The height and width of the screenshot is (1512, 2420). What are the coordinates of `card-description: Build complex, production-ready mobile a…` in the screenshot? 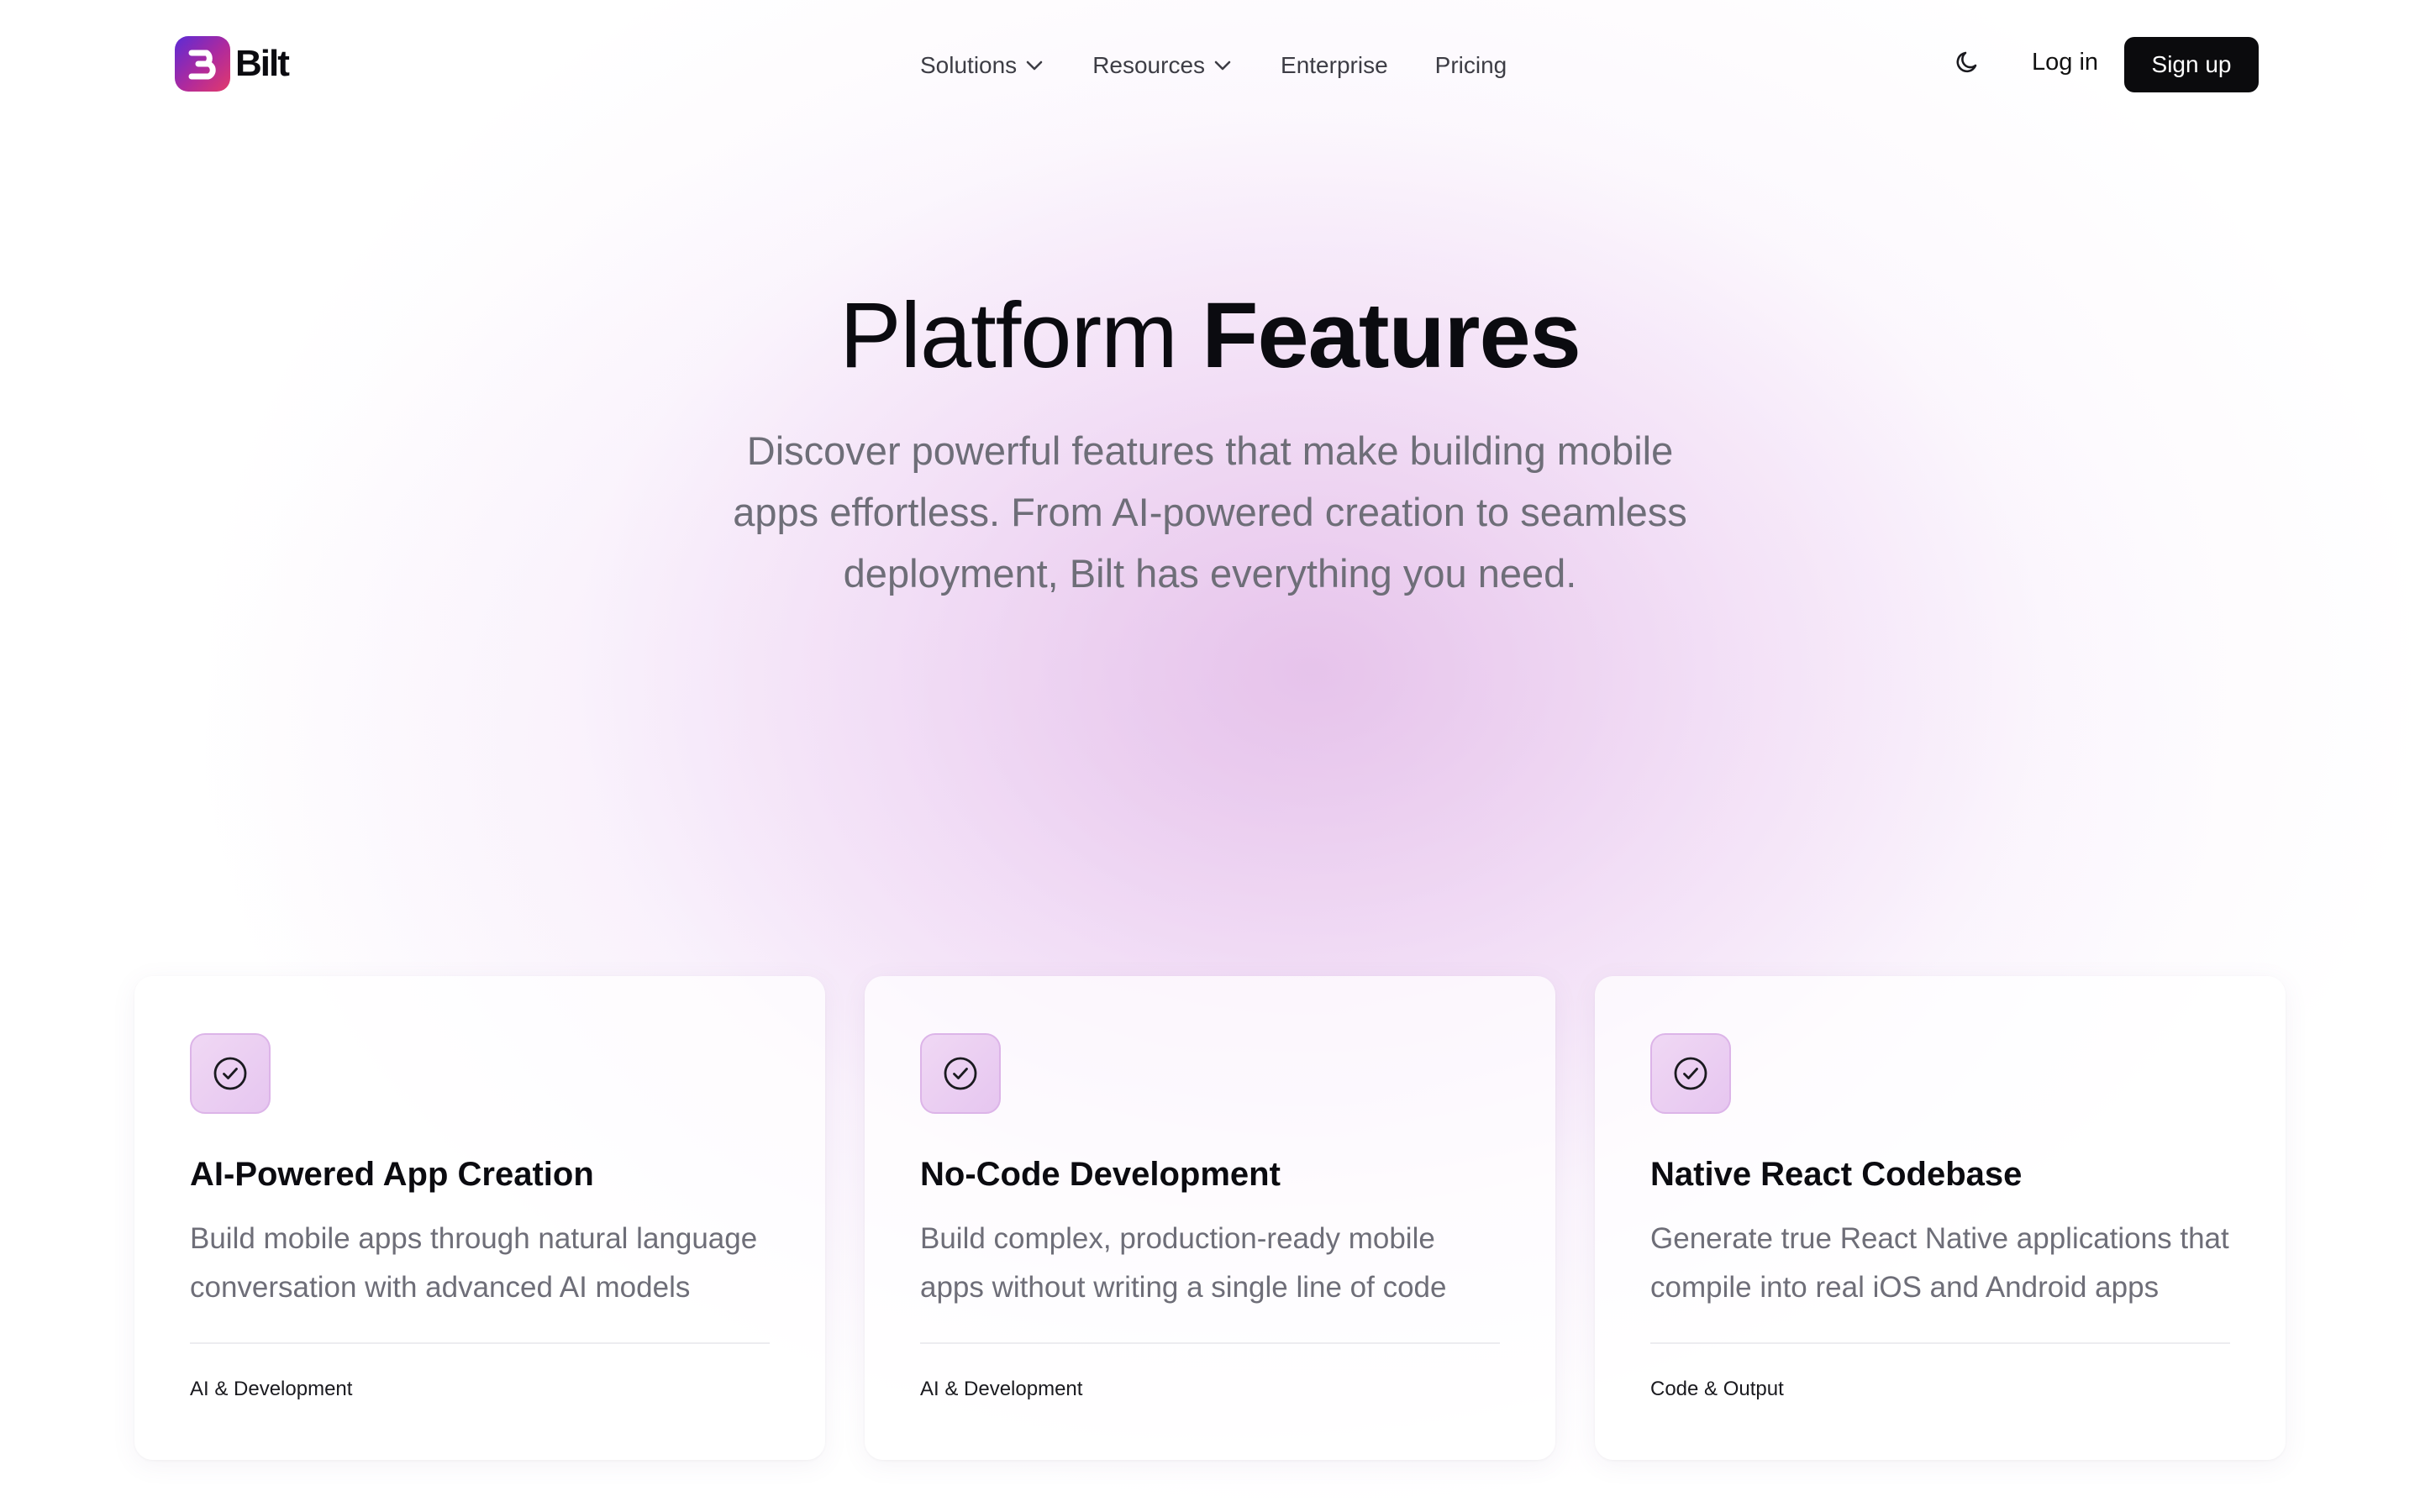 It's located at (1183, 1263).